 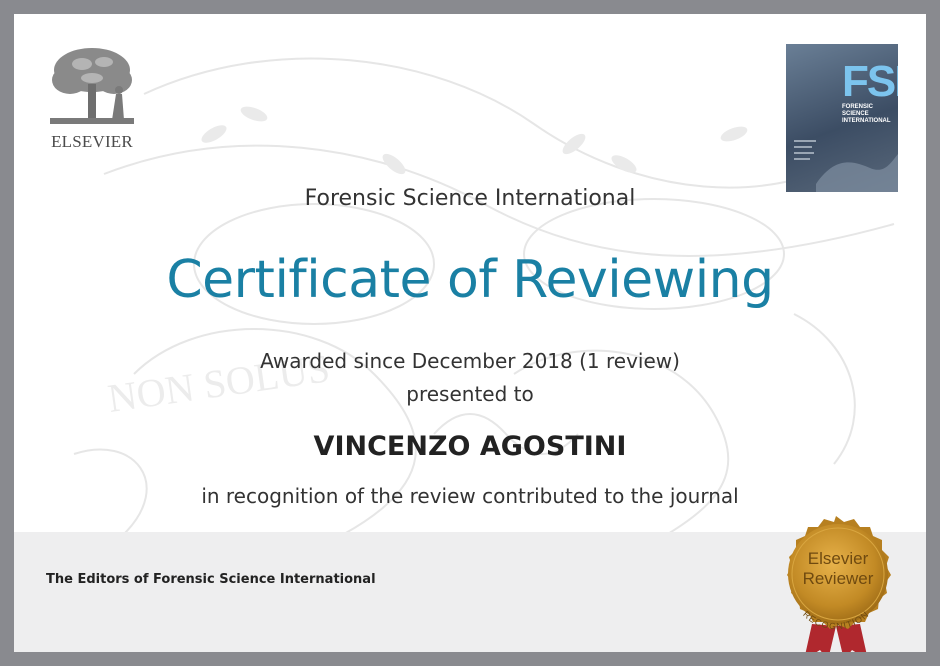 What do you see at coordinates (470, 361) in the screenshot?
I see `award-date-line: Awarded since December 2018 (1 review)` at bounding box center [470, 361].